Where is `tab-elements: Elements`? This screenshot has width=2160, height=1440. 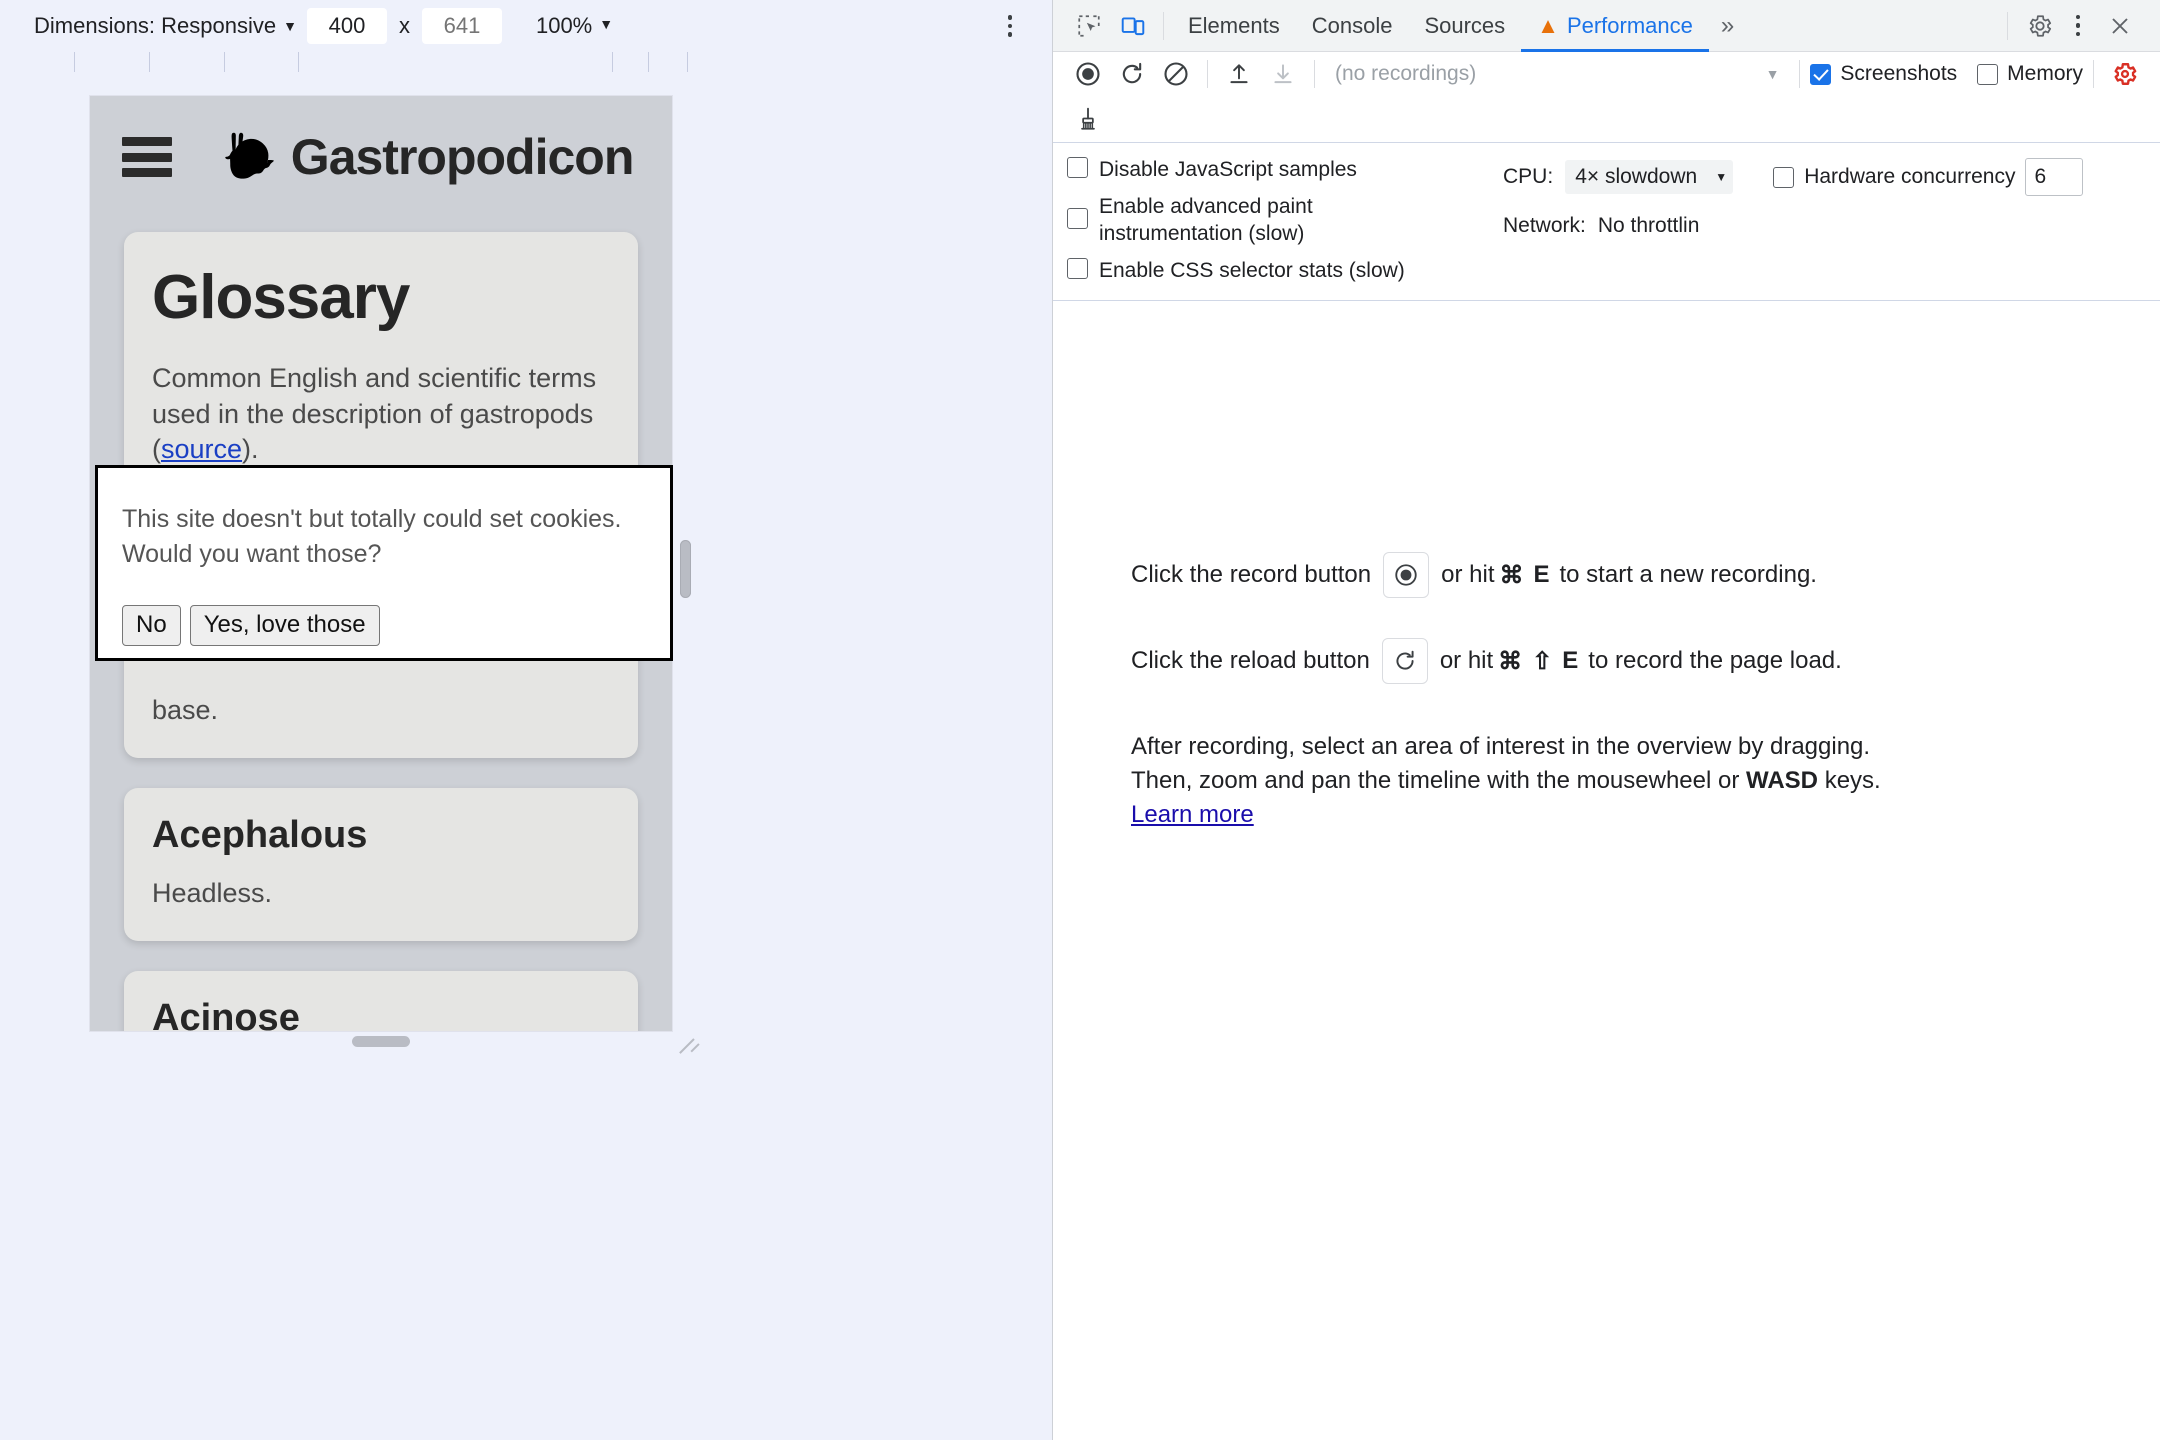 tab-elements: Elements is located at coordinates (1234, 26).